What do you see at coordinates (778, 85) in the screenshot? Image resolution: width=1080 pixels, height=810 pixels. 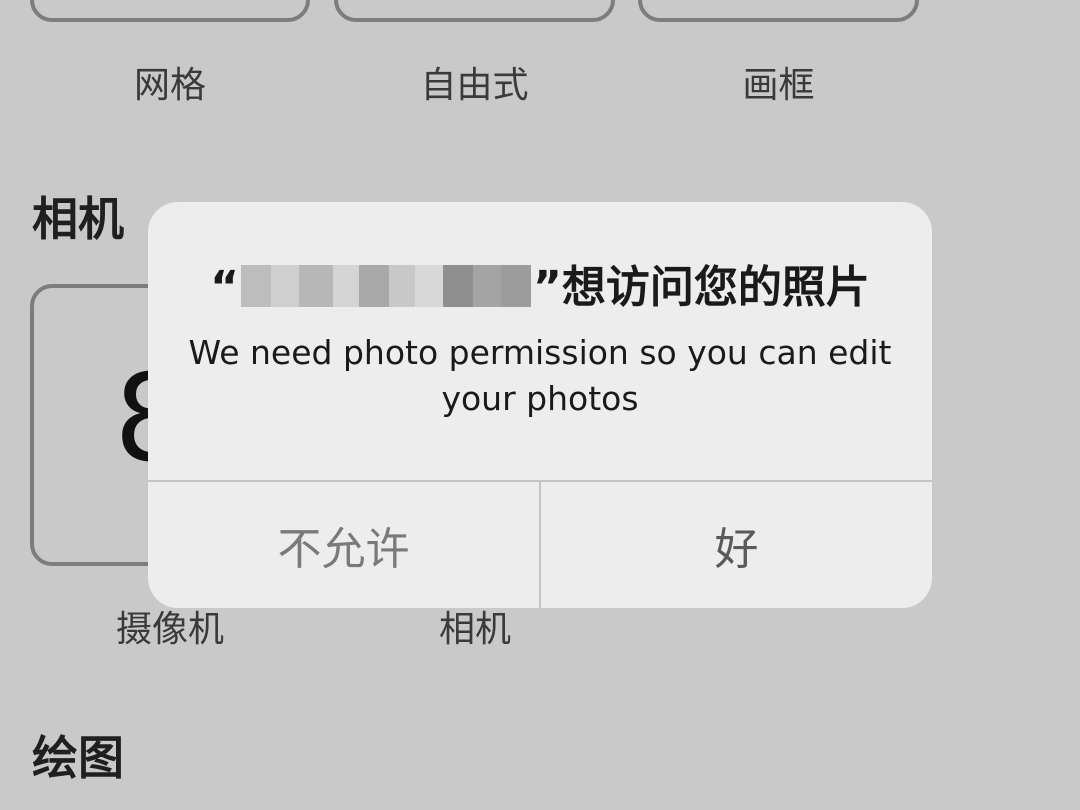 I see `layout-frame-label: 画框` at bounding box center [778, 85].